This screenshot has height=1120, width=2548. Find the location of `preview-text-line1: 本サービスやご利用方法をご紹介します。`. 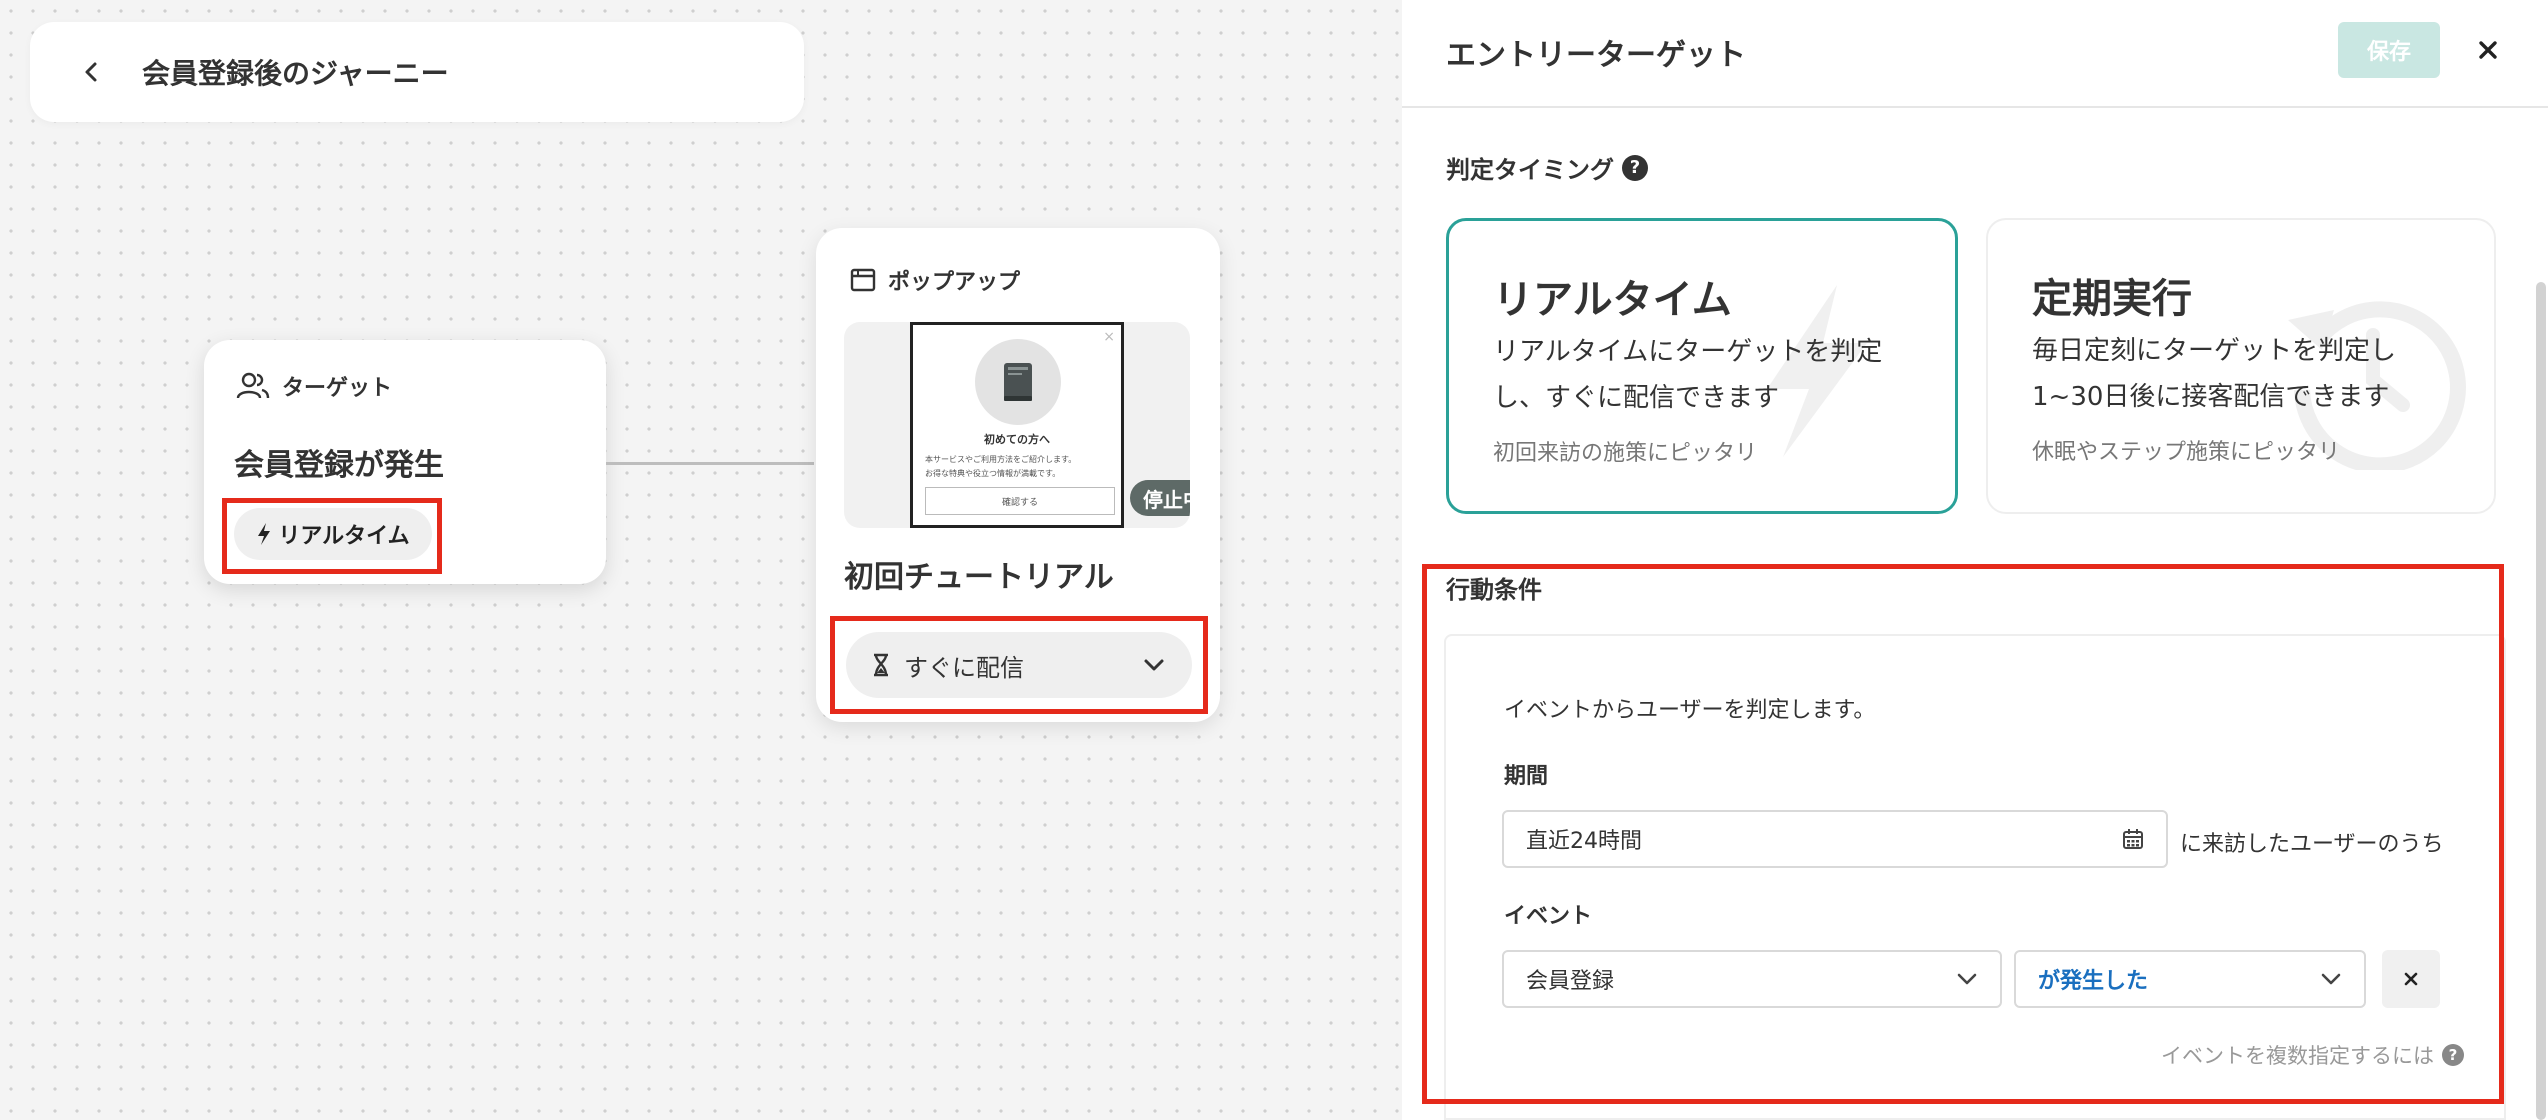

preview-text-line1: 本サービスやご利用方法をご紹介します。 is located at coordinates (1001, 459).